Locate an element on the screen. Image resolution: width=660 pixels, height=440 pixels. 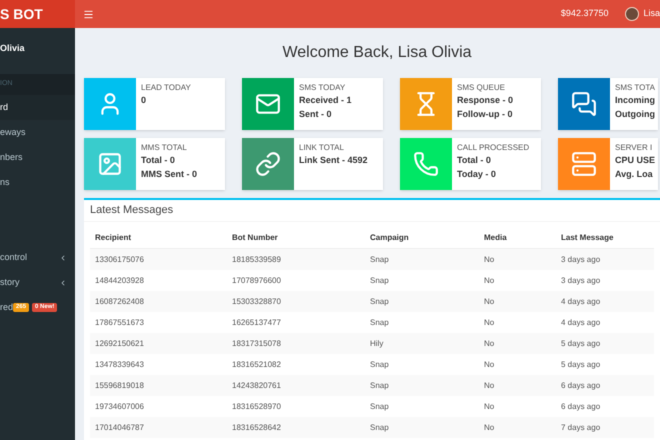
stat-value: MMS Sent - 0 is located at coordinates (169, 174).